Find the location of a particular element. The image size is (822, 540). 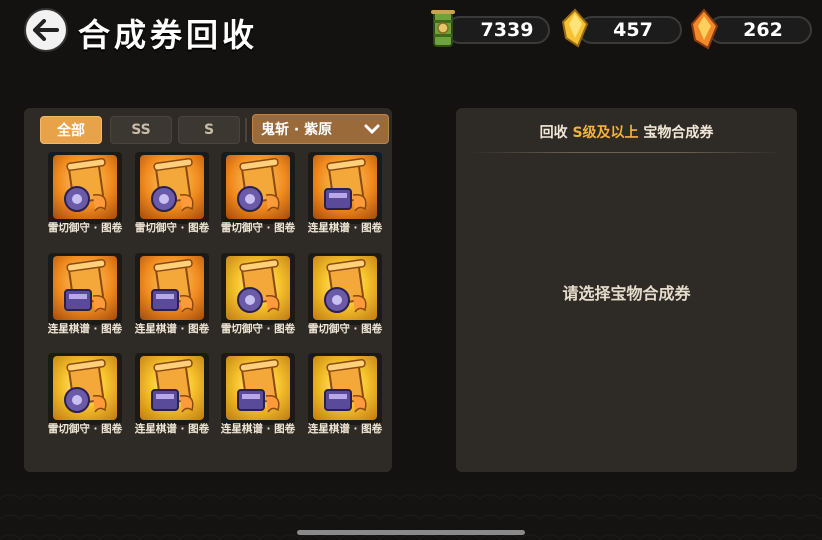

character-dropdown: 鬼斩 · 紫原 is located at coordinates (320, 129).